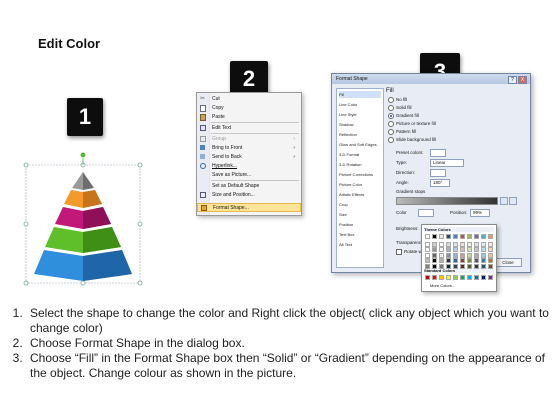  What do you see at coordinates (360, 104) in the screenshot?
I see `nav-item-line-color: Line Color` at bounding box center [360, 104].